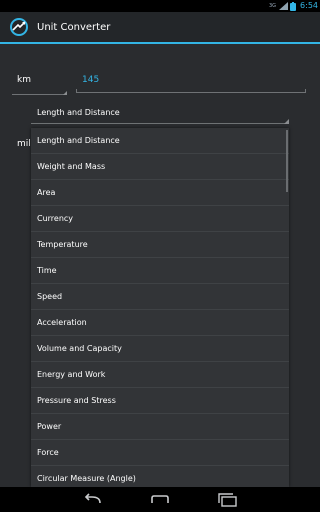 This screenshot has width=320, height=512. I want to click on dropdown-item-volume: Volume and Capacity, so click(160, 349).